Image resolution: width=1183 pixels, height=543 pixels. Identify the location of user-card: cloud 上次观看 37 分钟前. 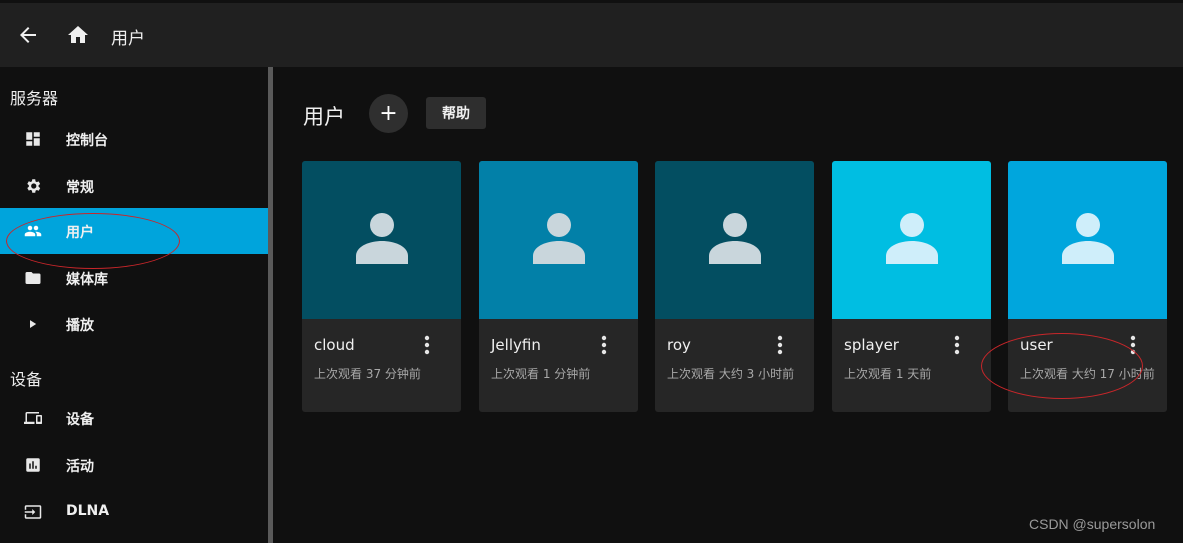
(381, 286).